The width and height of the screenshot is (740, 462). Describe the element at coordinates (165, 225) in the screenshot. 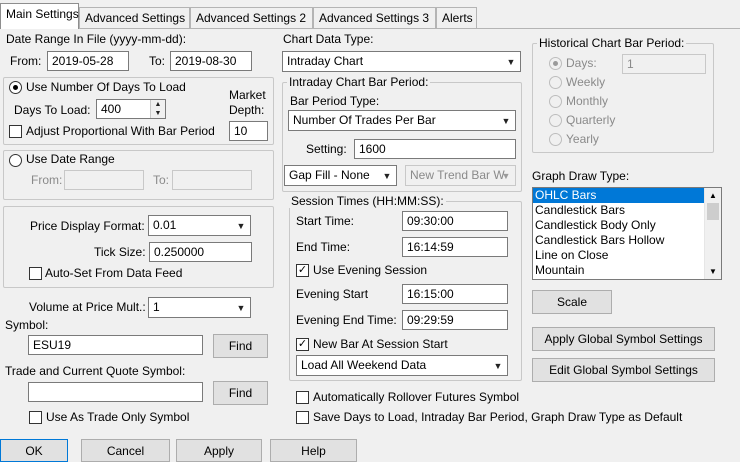

I see `price-format-value: 0.01` at that location.